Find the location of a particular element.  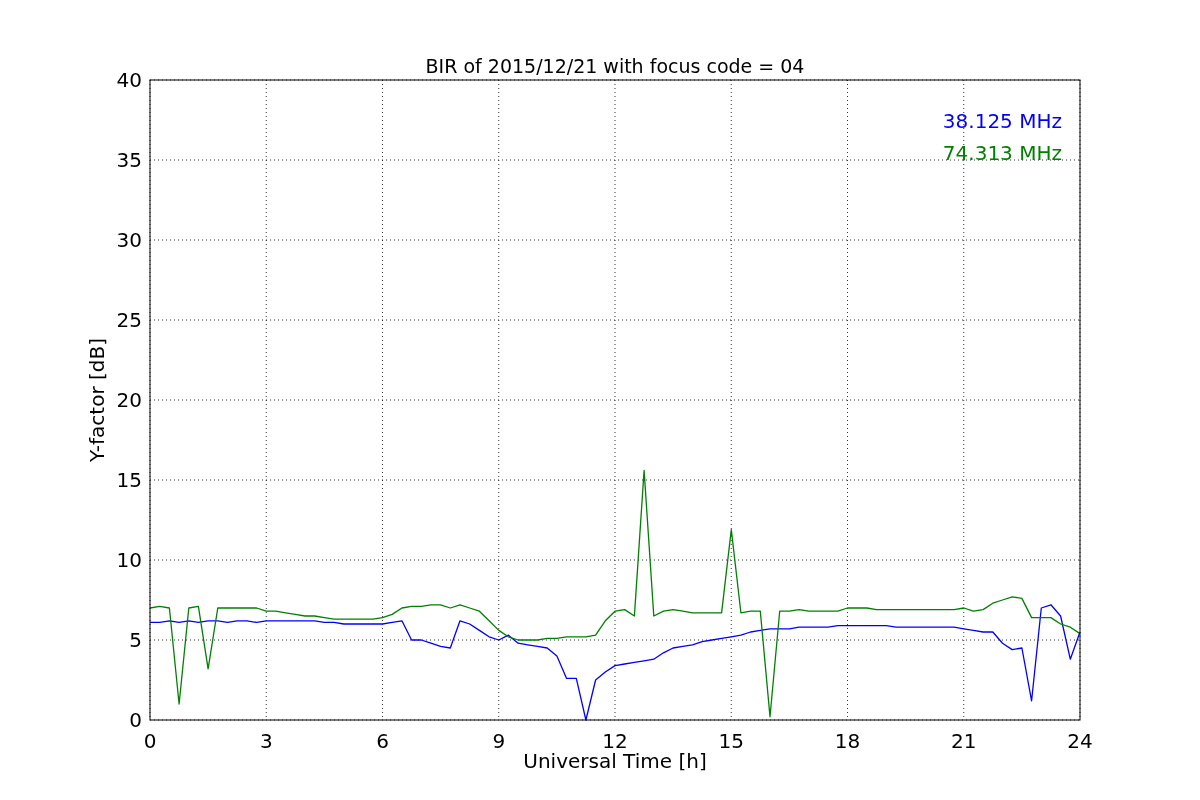

y-tick-label: 25 is located at coordinates (129, 320).